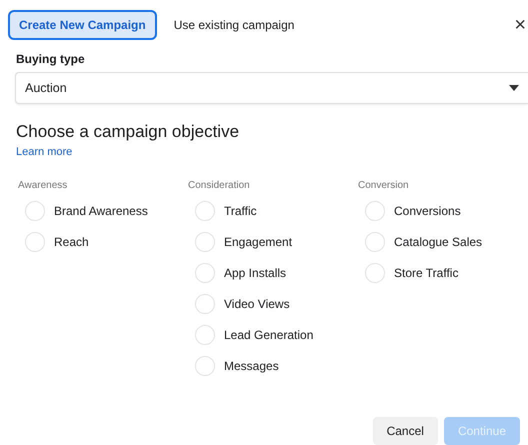  What do you see at coordinates (82, 25) in the screenshot?
I see `tab: Create New Campaign` at bounding box center [82, 25].